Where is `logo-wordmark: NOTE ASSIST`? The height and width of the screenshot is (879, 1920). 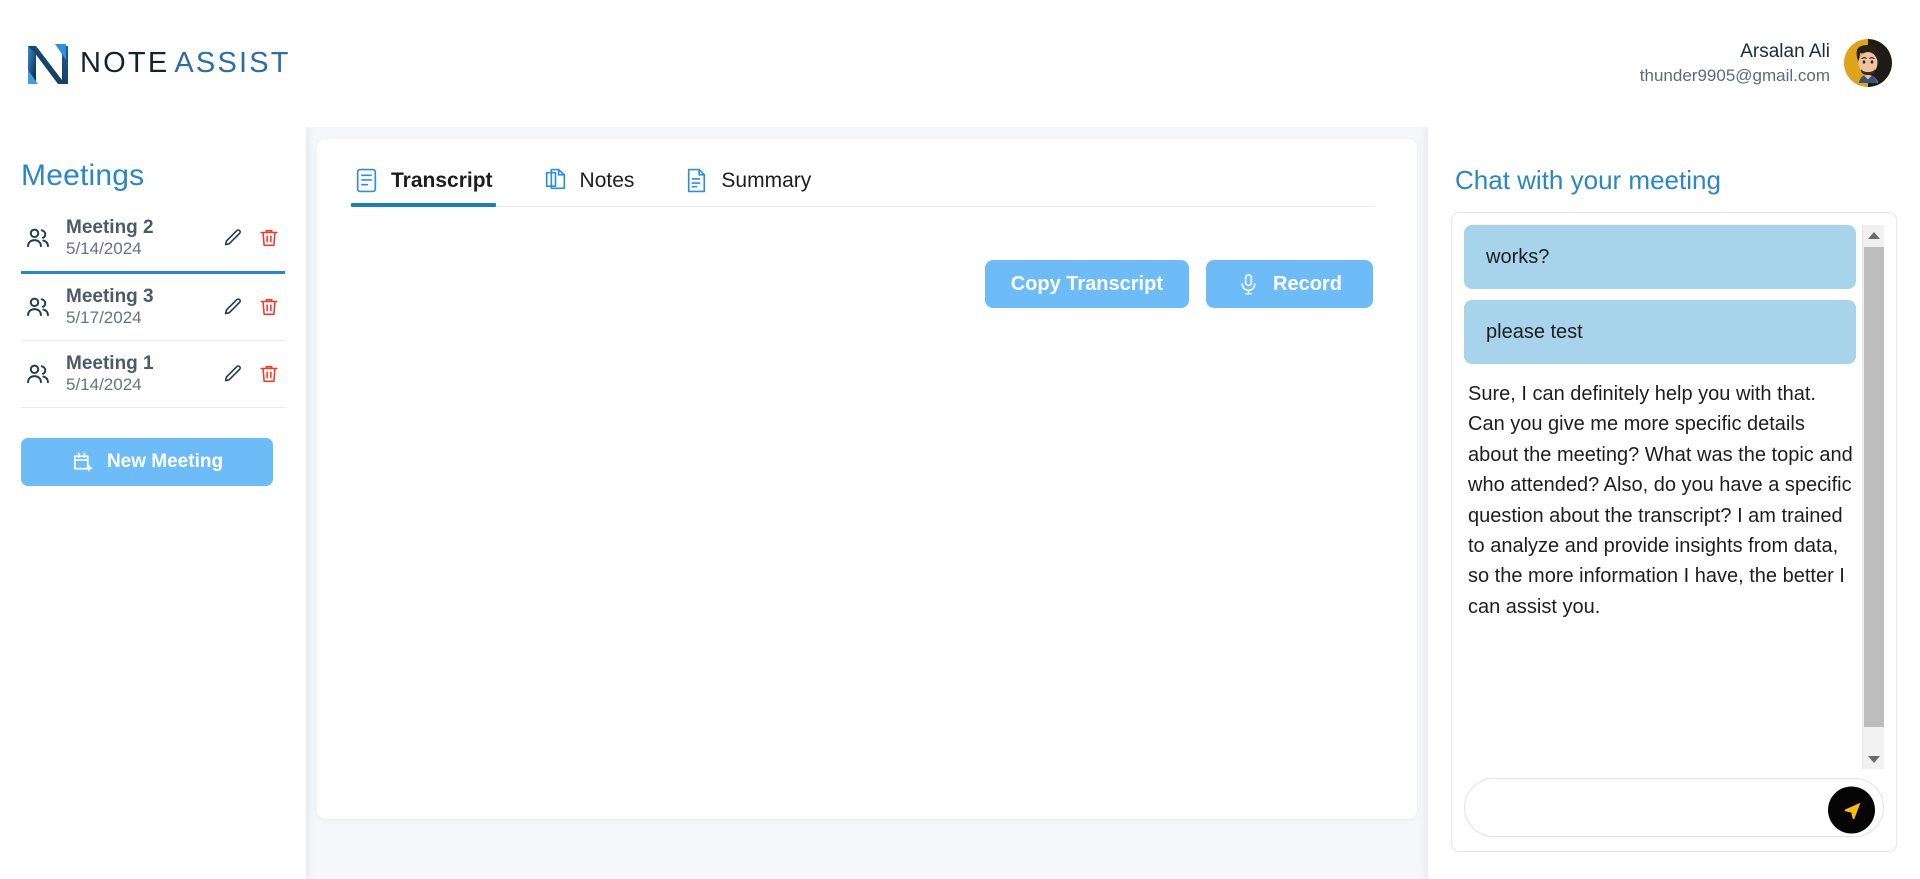
logo-wordmark: NOTE ASSIST is located at coordinates (185, 63).